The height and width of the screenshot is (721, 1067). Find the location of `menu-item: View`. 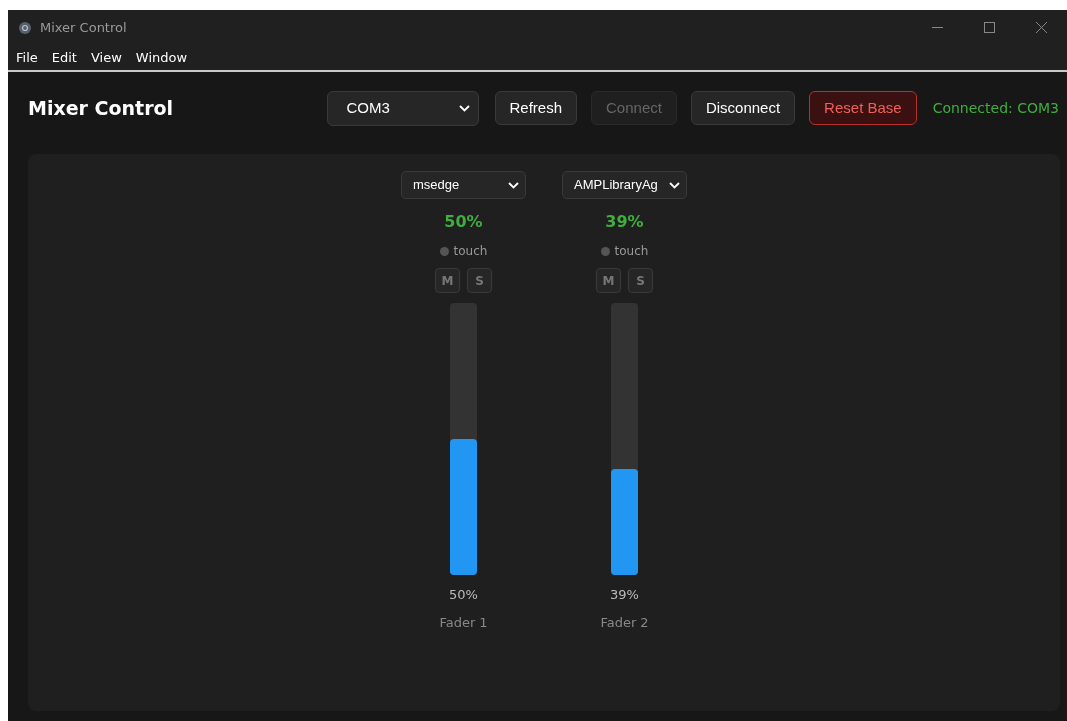

menu-item: View is located at coordinates (105, 57).